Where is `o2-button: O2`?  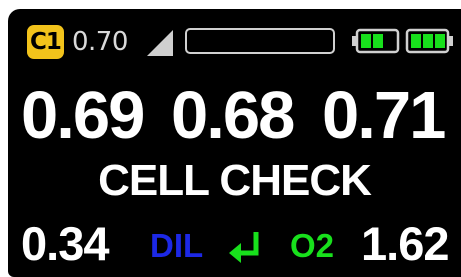 o2-button: O2 is located at coordinates (312, 246).